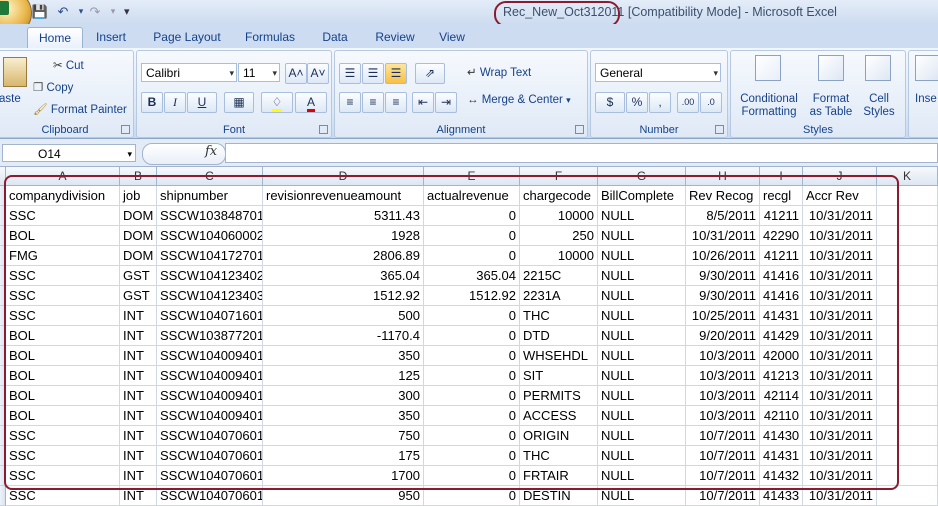 The height and width of the screenshot is (506, 938). Describe the element at coordinates (831, 106) in the screenshot. I see `format-as-table-button: Format as Table` at that location.